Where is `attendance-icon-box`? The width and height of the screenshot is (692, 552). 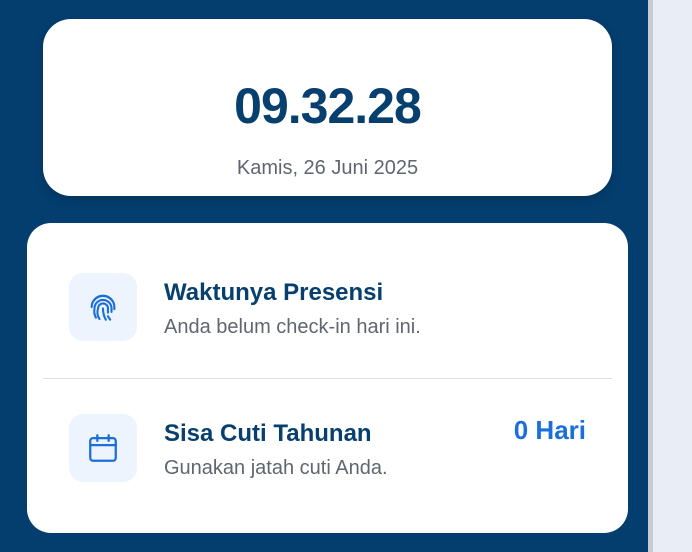
attendance-icon-box is located at coordinates (103, 307).